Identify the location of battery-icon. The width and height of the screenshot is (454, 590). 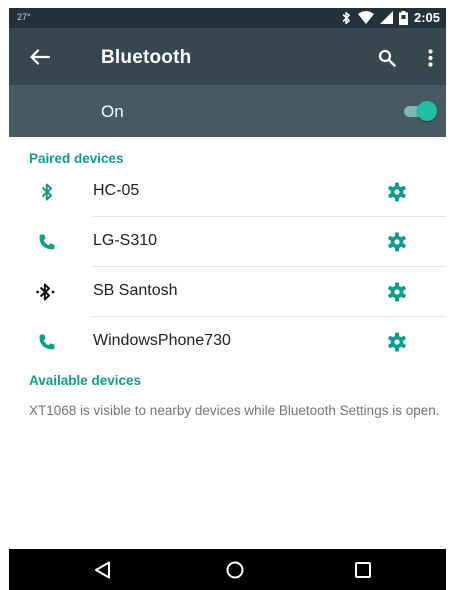
(403, 17).